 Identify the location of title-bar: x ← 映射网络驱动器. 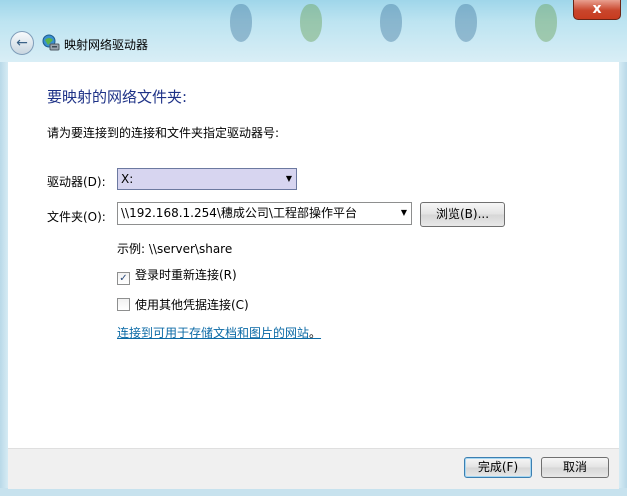
(313, 31).